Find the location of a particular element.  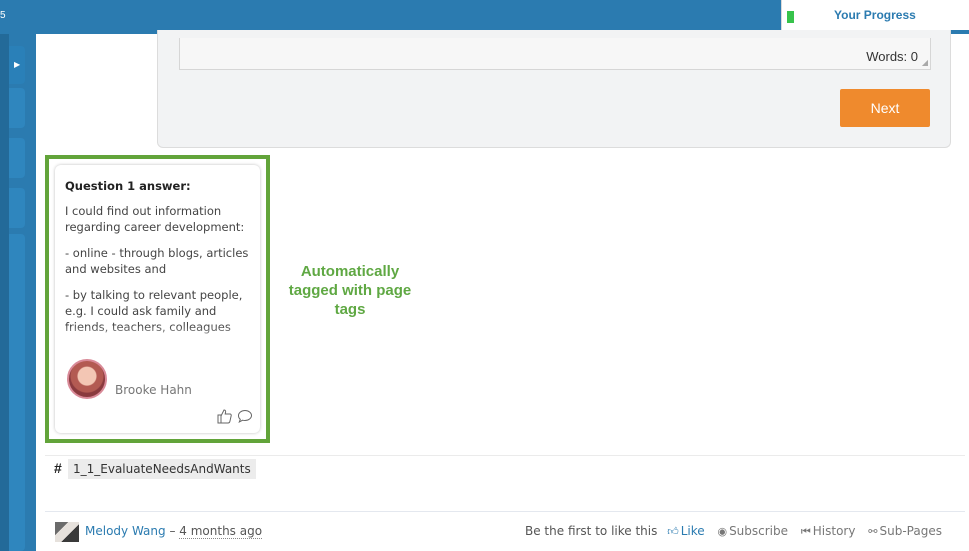

thumbs-up-icon: 👍︎ is located at coordinates (673, 531).